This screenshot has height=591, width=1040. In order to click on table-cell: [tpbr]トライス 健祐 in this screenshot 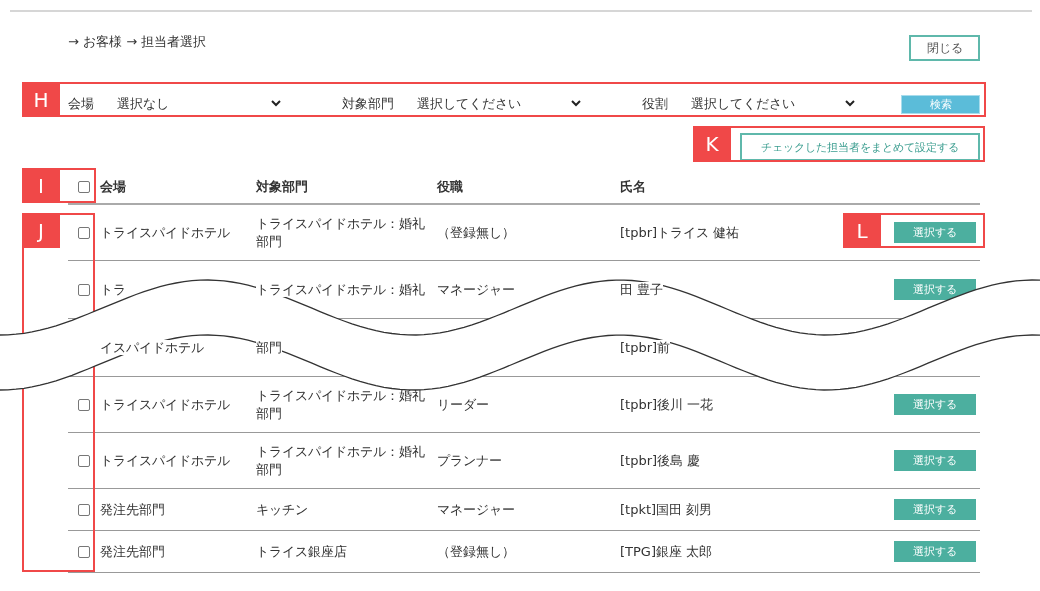, I will do `click(680, 232)`.